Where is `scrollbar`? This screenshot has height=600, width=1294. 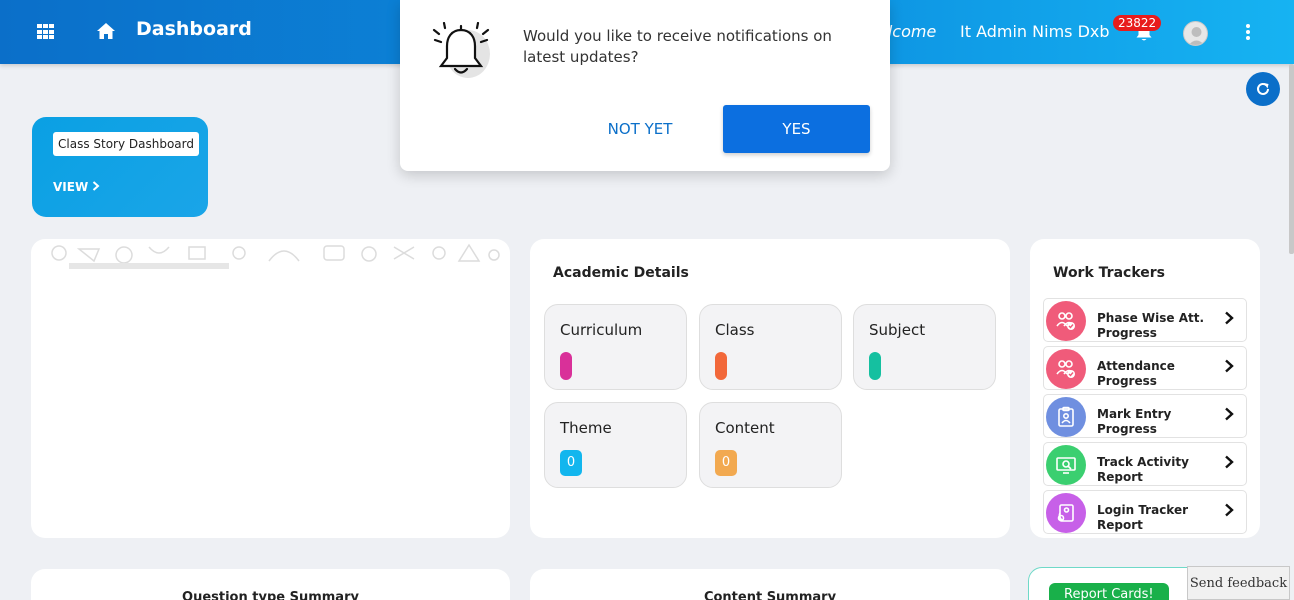
scrollbar is located at coordinates (1291, 159).